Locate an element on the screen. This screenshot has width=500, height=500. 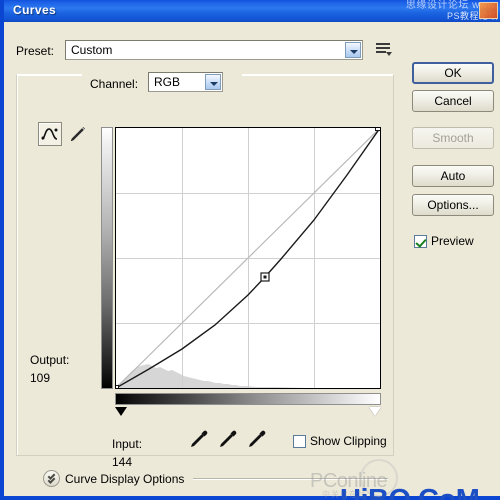
pconline-watermark: PConline 中关村在线 is located at coordinates (369, 479).